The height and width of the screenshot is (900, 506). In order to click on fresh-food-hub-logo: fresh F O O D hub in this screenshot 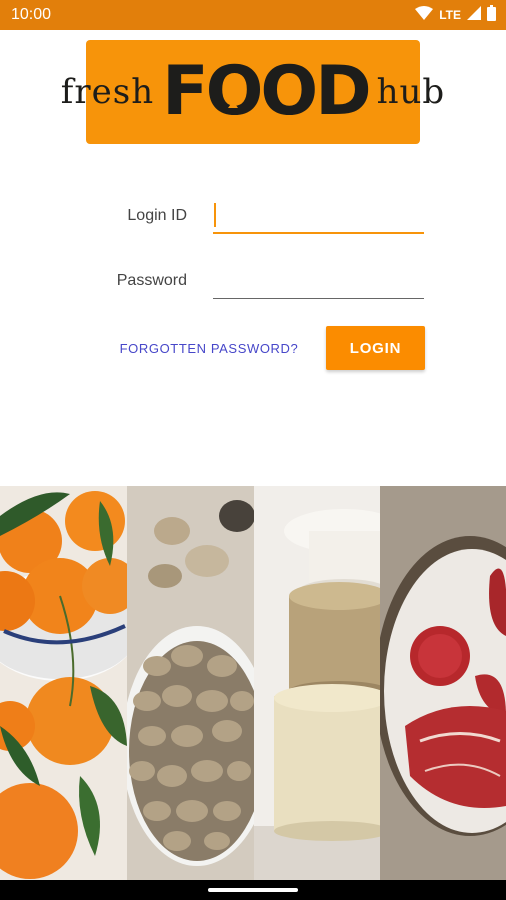, I will do `click(252, 92)`.